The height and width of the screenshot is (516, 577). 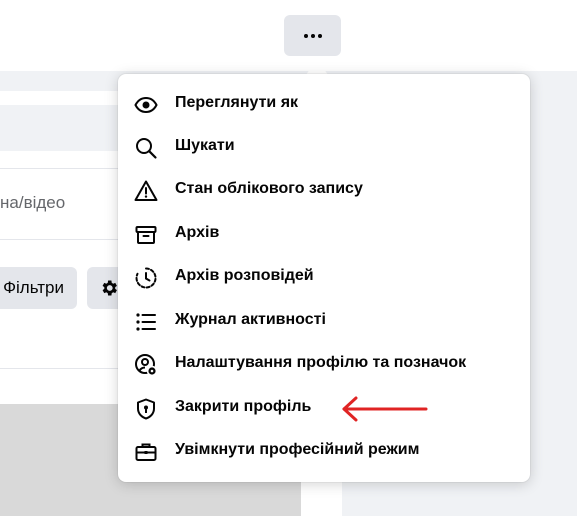 What do you see at coordinates (146, 278) in the screenshot?
I see `story-archive-icon` at bounding box center [146, 278].